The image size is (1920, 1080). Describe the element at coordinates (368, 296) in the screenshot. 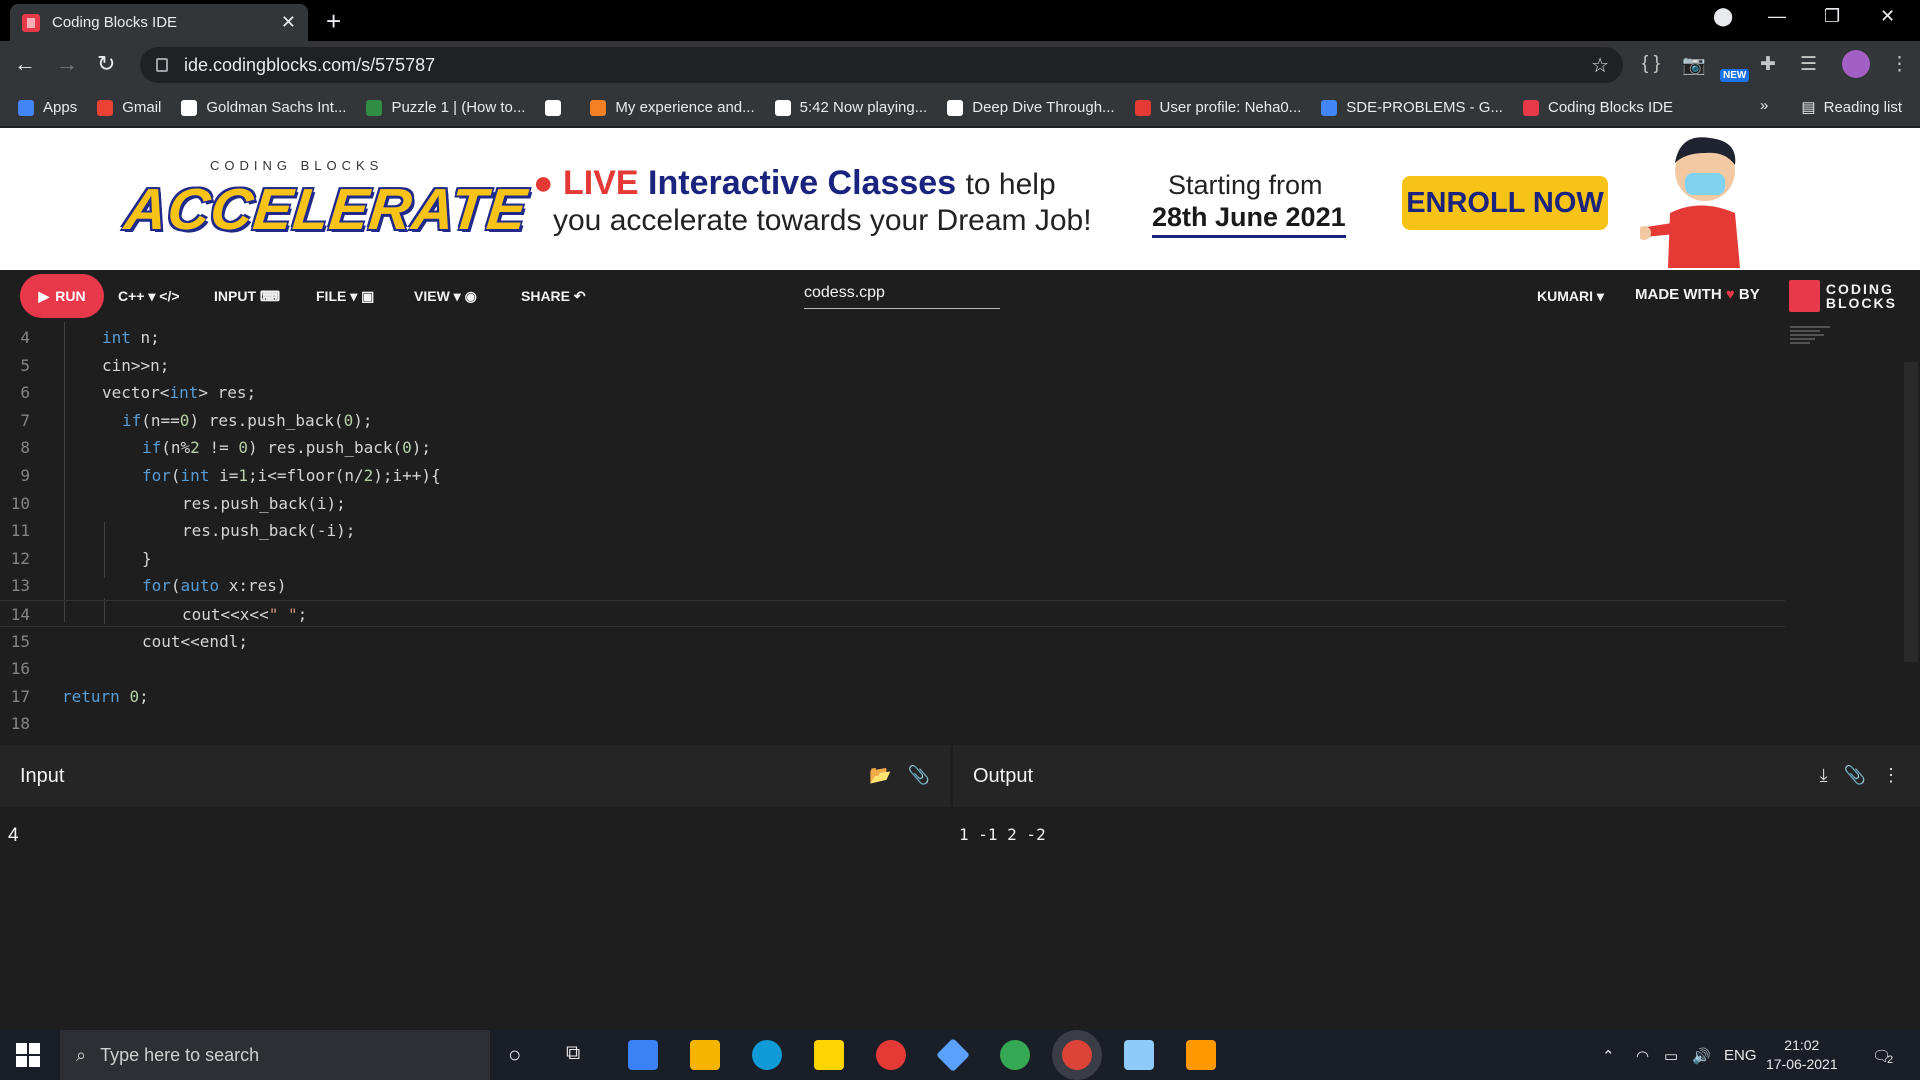

I see `file-icon: ▣` at that location.